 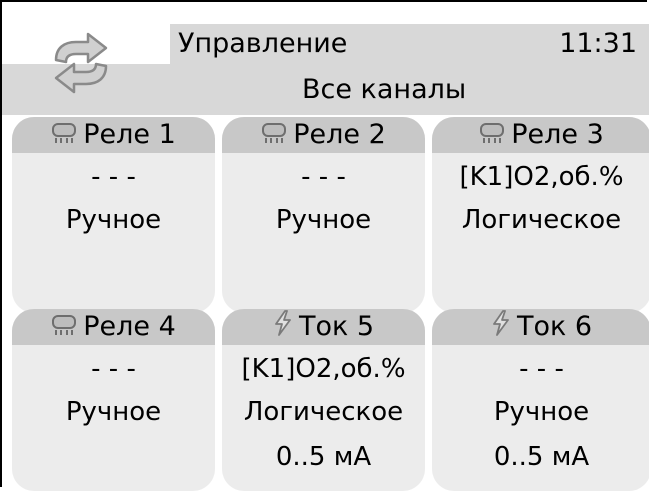 I want to click on channel-name: Реле 3, so click(x=557, y=134).